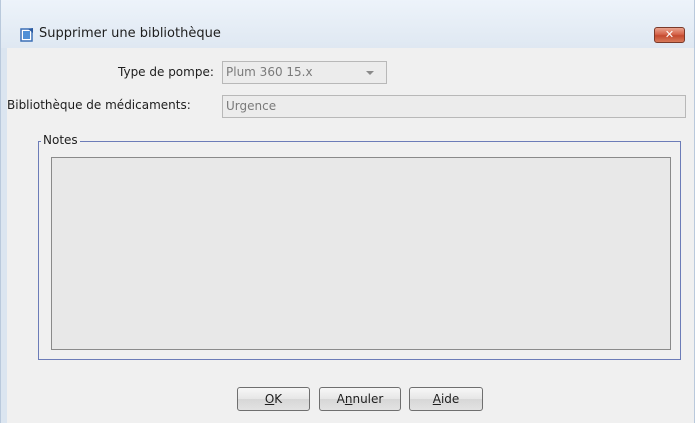  Describe the element at coordinates (99, 105) in the screenshot. I see `library-label: Bibliothèque de médicaments:` at that location.